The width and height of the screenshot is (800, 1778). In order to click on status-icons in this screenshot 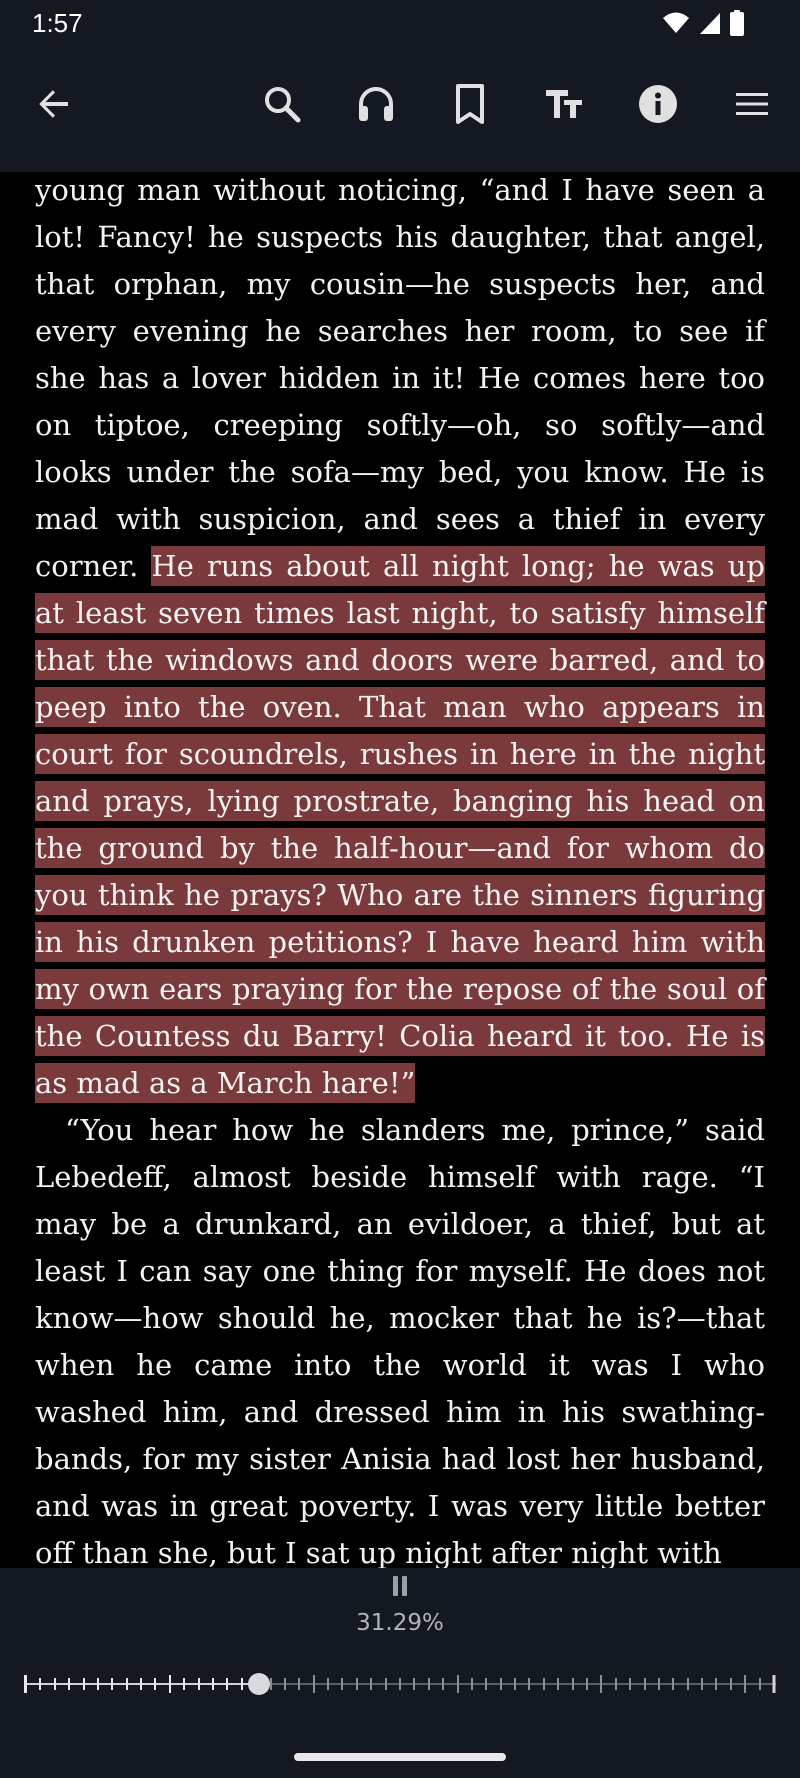, I will do `click(703, 25)`.